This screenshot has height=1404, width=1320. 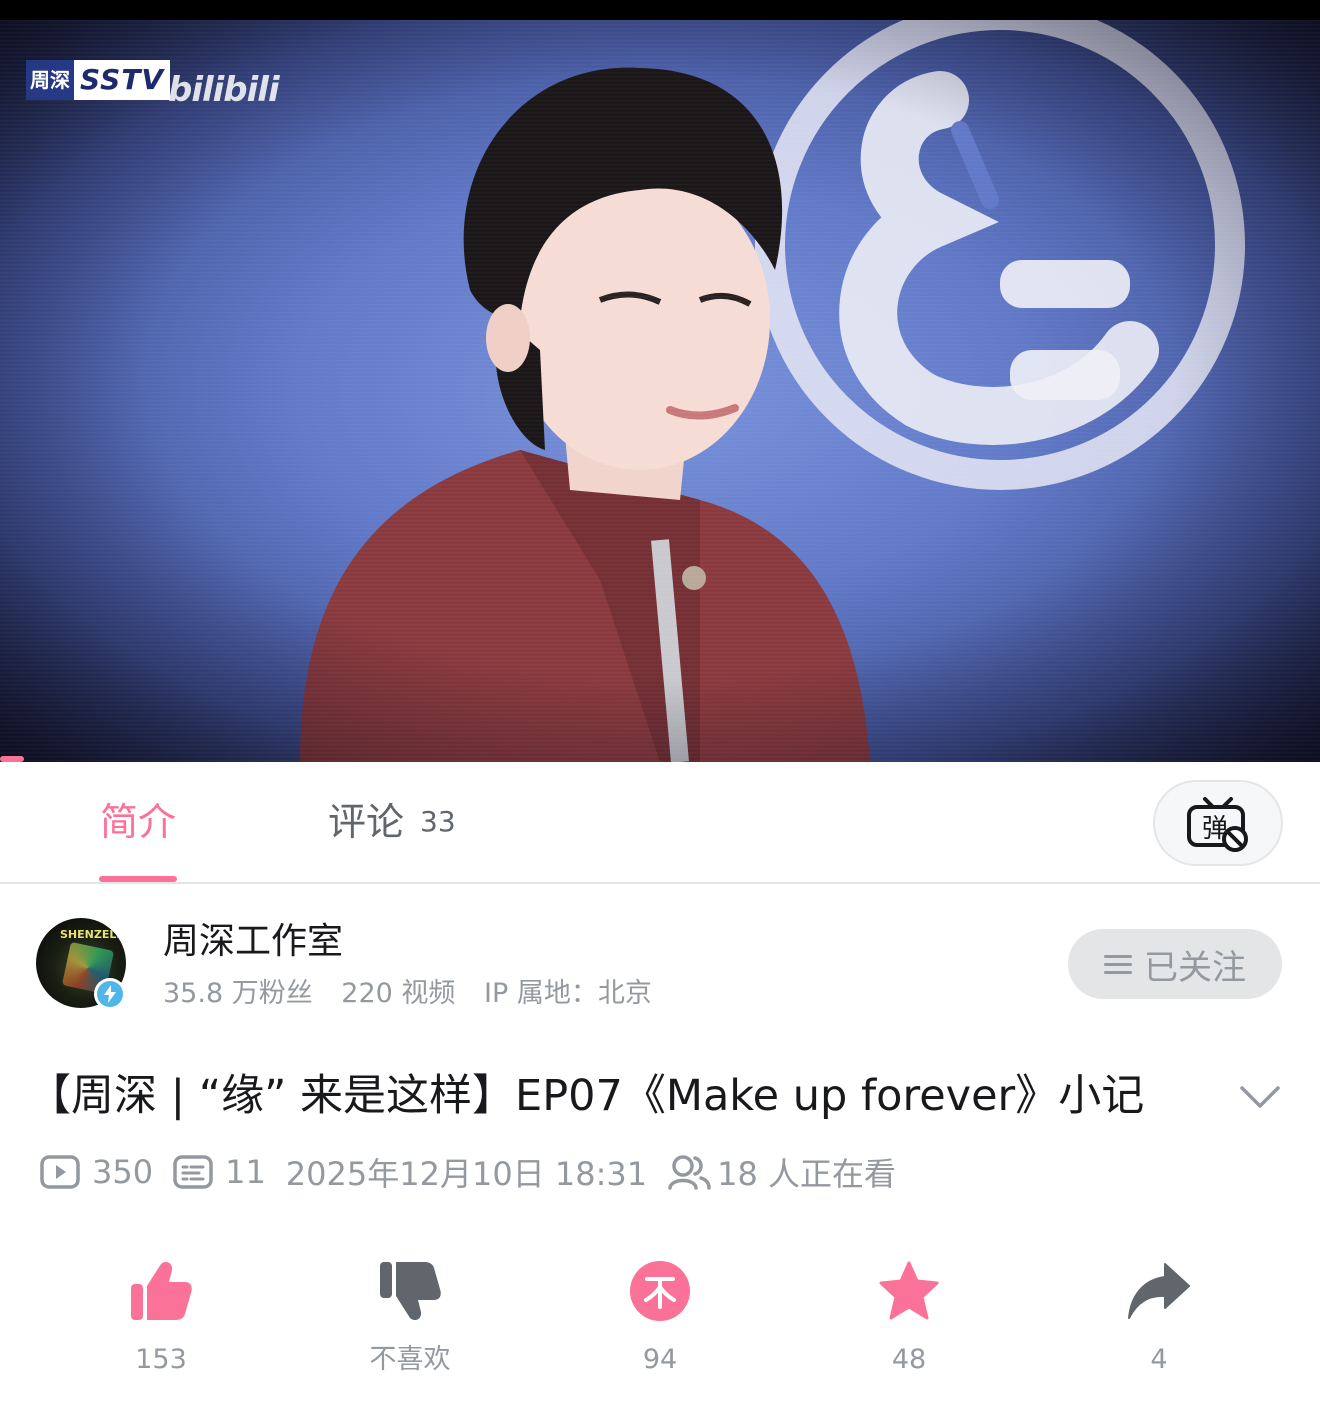 What do you see at coordinates (1118, 964) in the screenshot?
I see `menu-icon` at bounding box center [1118, 964].